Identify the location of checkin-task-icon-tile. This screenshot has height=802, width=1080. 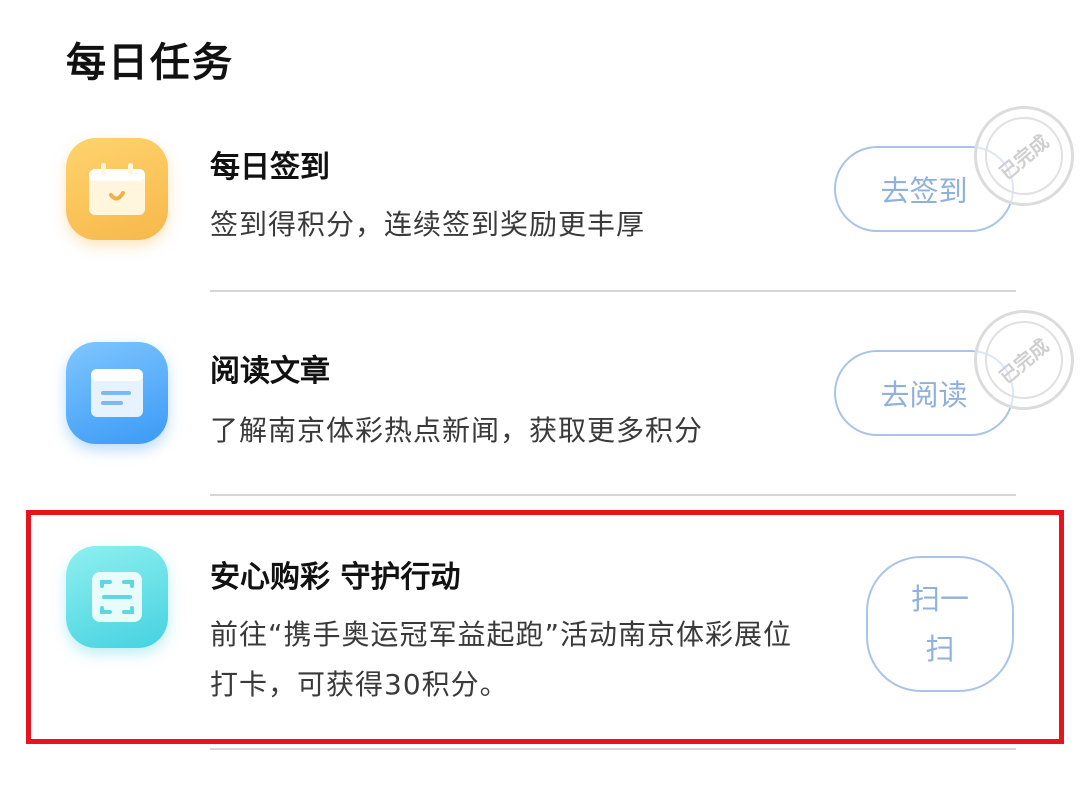
(117, 189).